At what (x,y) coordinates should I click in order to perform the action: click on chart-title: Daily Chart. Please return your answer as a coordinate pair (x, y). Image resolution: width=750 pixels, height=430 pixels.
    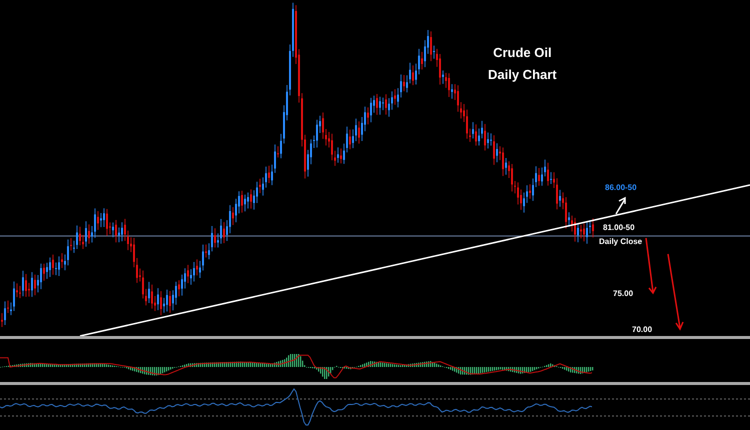
    Looking at the image, I should click on (522, 75).